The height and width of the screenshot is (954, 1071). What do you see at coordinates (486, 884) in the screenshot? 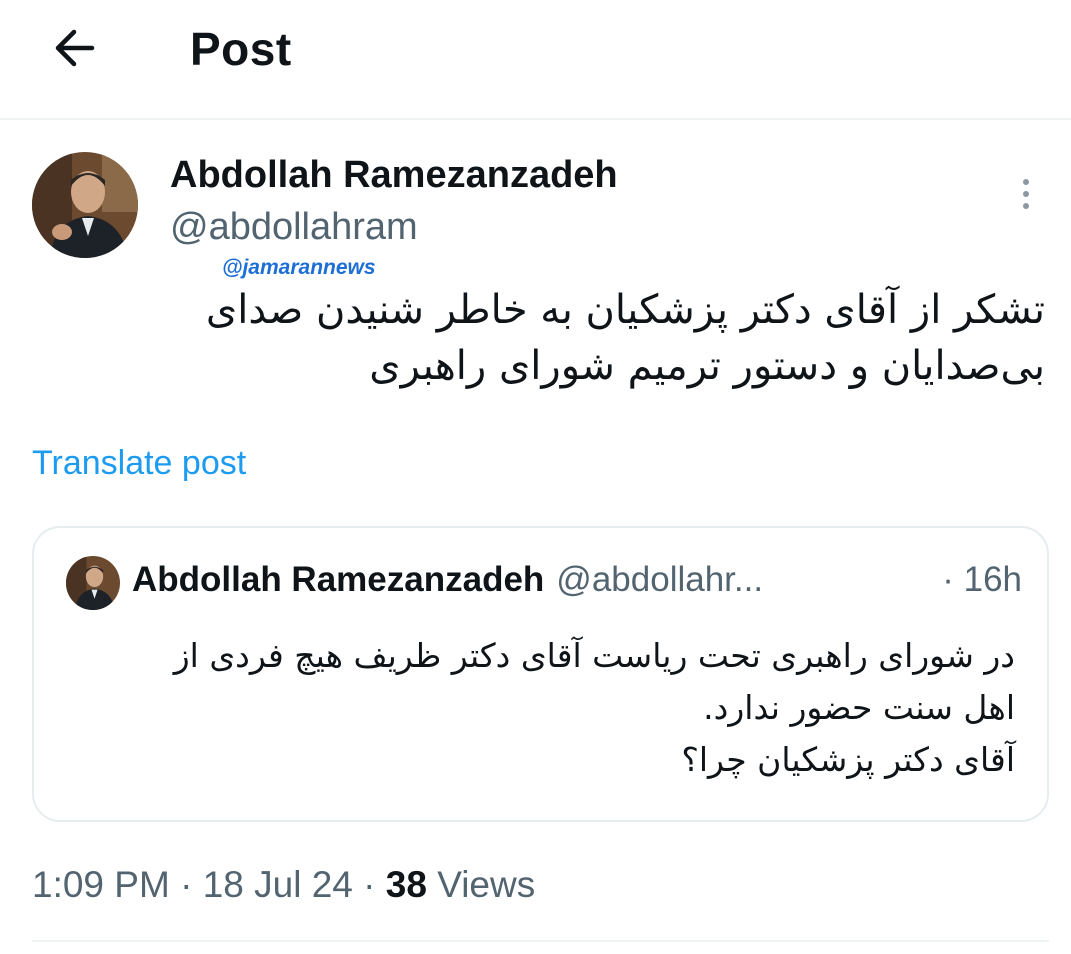
I see `views-label: Views` at bounding box center [486, 884].